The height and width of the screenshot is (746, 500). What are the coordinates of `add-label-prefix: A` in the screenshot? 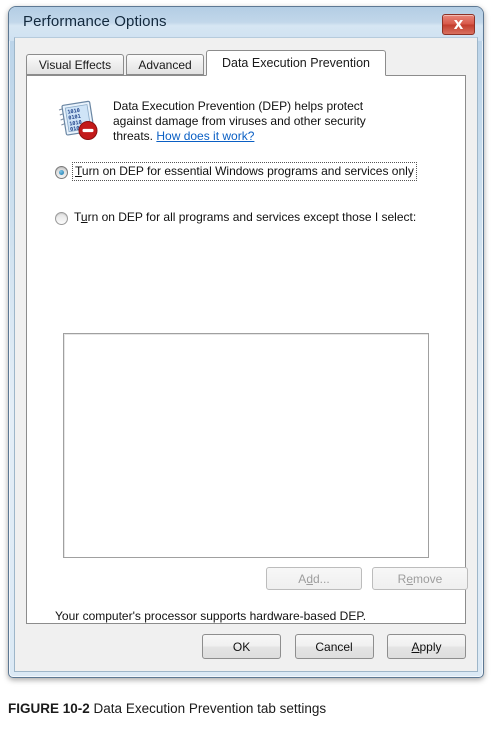 It's located at (302, 578).